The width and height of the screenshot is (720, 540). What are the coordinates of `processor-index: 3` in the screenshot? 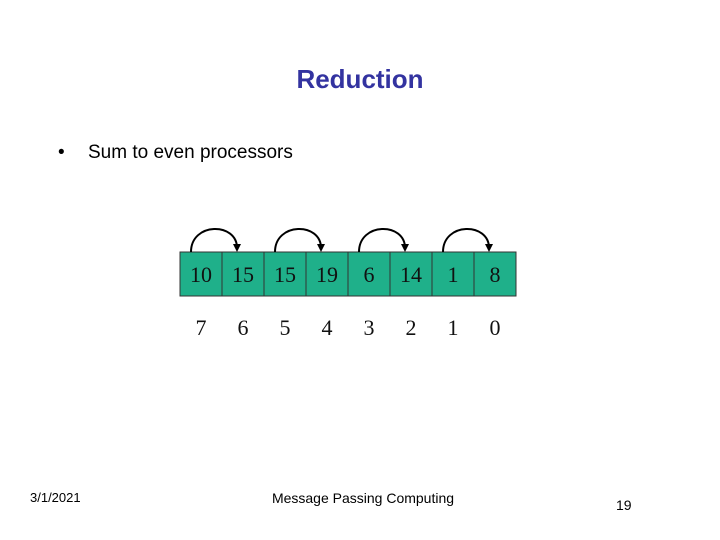 It's located at (369, 327).